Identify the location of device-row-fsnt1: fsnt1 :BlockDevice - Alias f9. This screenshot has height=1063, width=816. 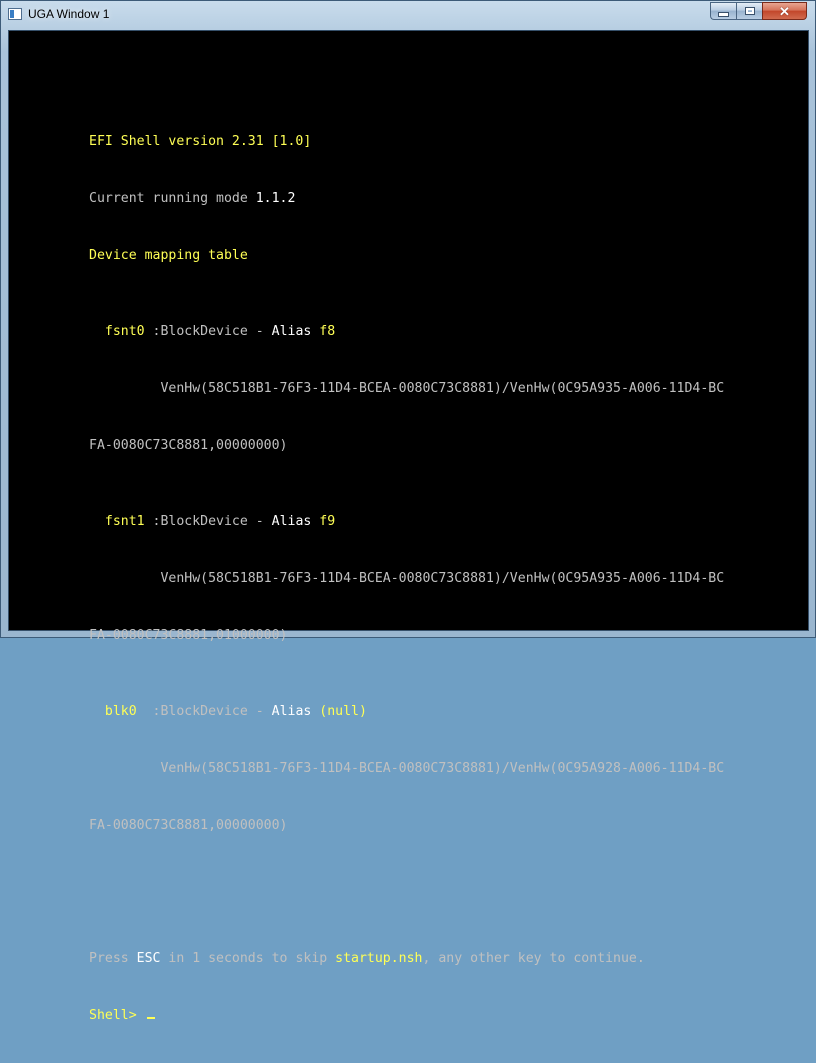
(406, 521).